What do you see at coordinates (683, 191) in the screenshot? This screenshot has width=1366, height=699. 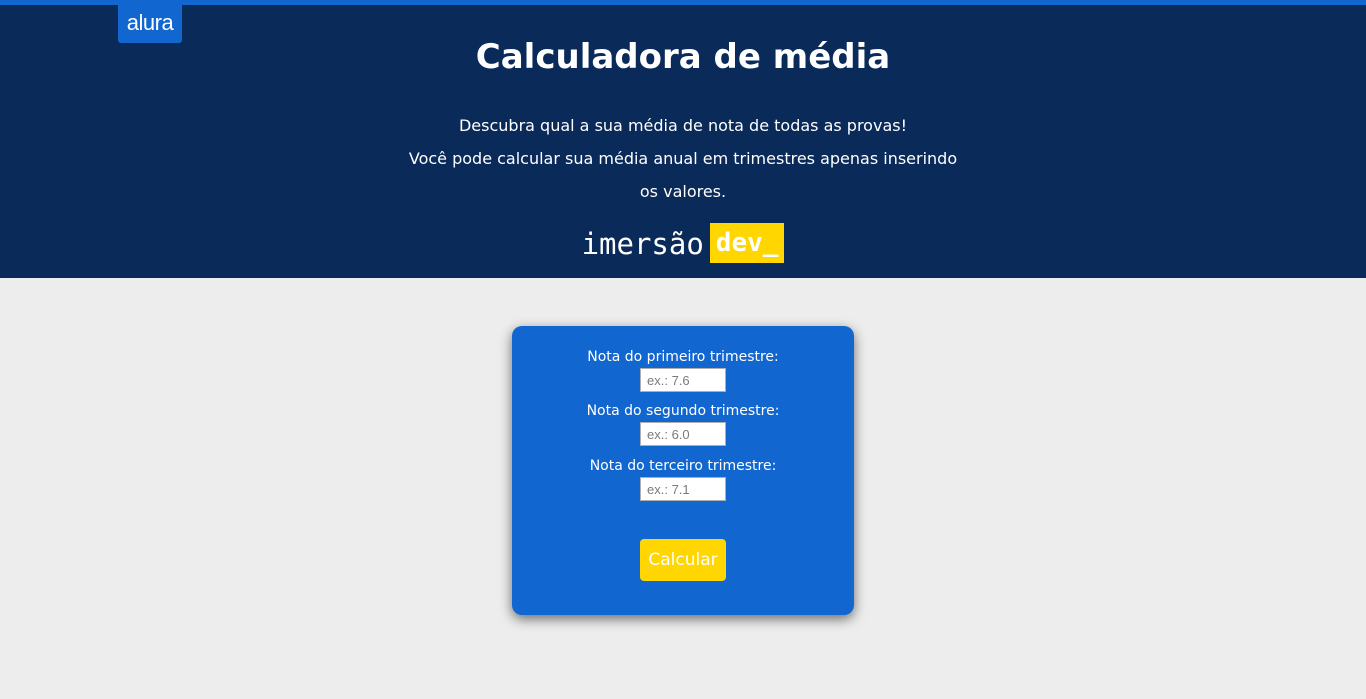 I see `description-line: os valores.` at bounding box center [683, 191].